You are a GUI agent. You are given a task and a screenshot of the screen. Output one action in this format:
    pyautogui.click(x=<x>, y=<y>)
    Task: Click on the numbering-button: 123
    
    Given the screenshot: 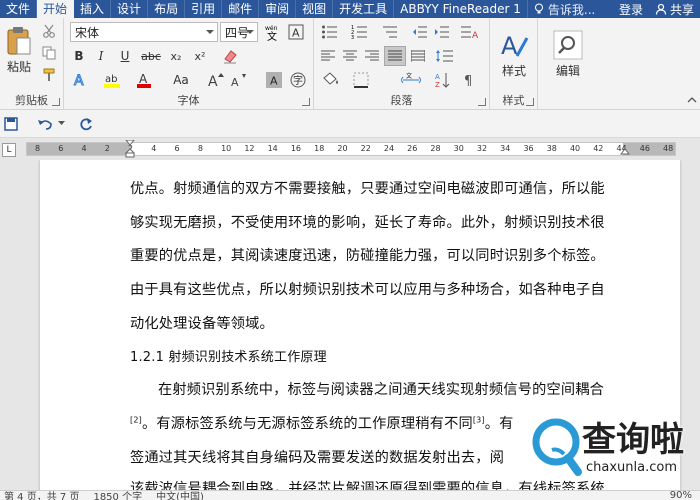 What is the action you would take?
    pyautogui.click(x=361, y=32)
    